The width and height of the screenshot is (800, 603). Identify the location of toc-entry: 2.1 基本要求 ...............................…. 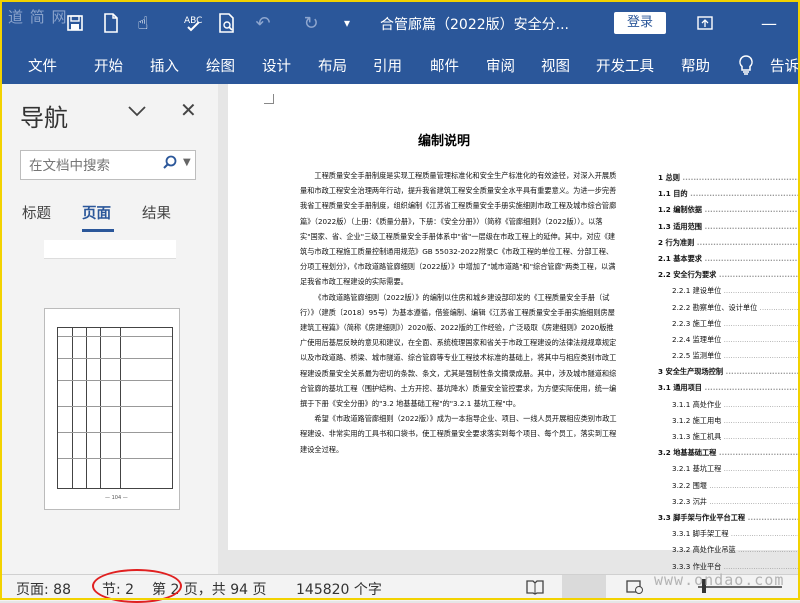
(729, 259).